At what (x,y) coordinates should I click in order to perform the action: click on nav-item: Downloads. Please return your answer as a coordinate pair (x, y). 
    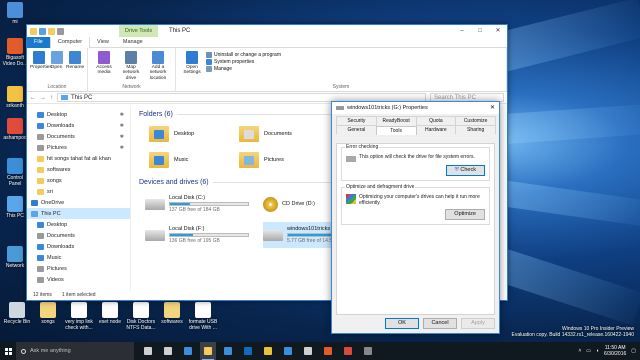
    Looking at the image, I should click on (78, 246).